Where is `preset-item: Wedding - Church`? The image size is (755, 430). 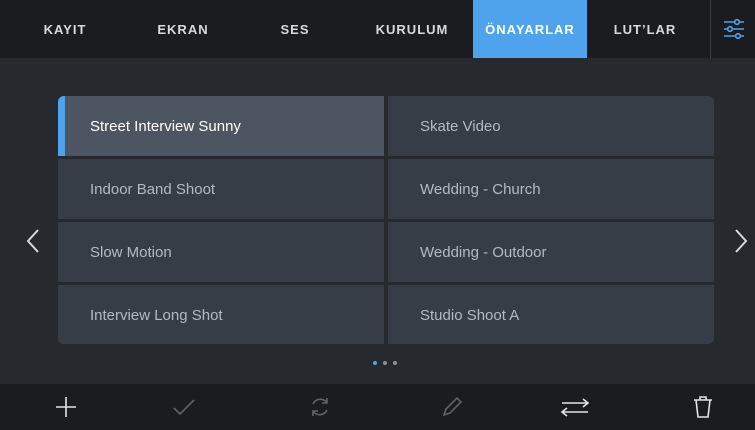
preset-item: Wedding - Church is located at coordinates (551, 189).